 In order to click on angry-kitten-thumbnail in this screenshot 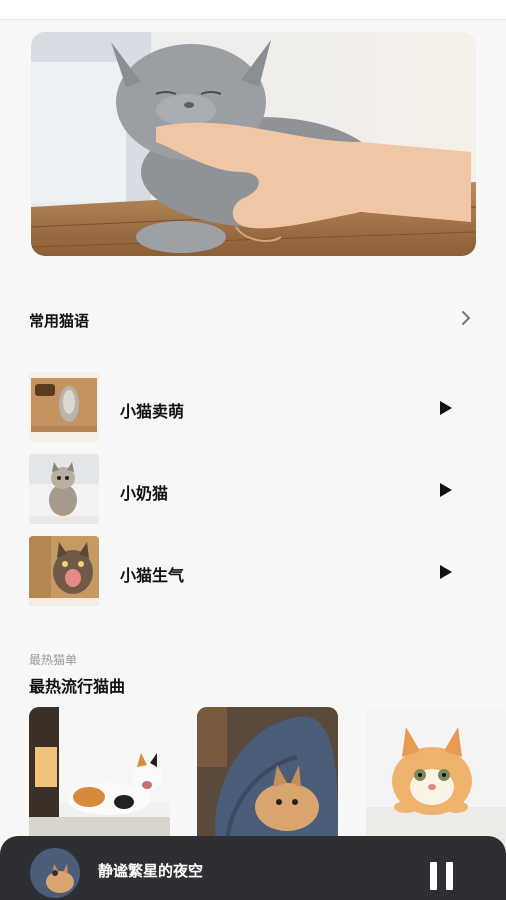, I will do `click(64, 571)`.